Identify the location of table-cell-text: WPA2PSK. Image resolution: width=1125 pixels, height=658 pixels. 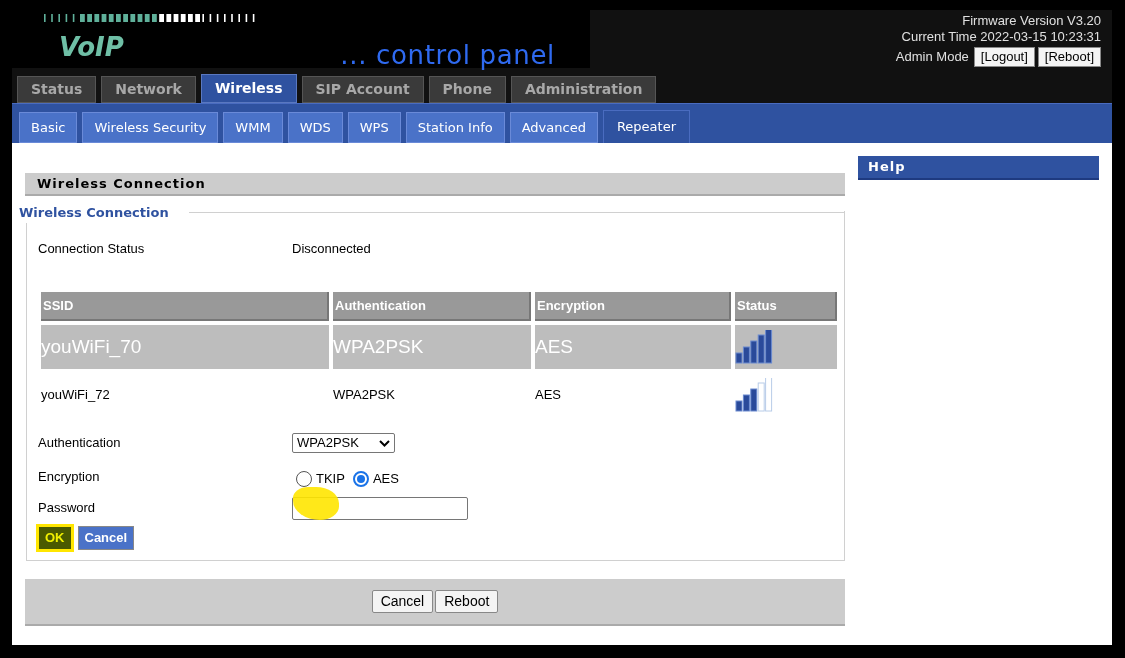
(364, 395).